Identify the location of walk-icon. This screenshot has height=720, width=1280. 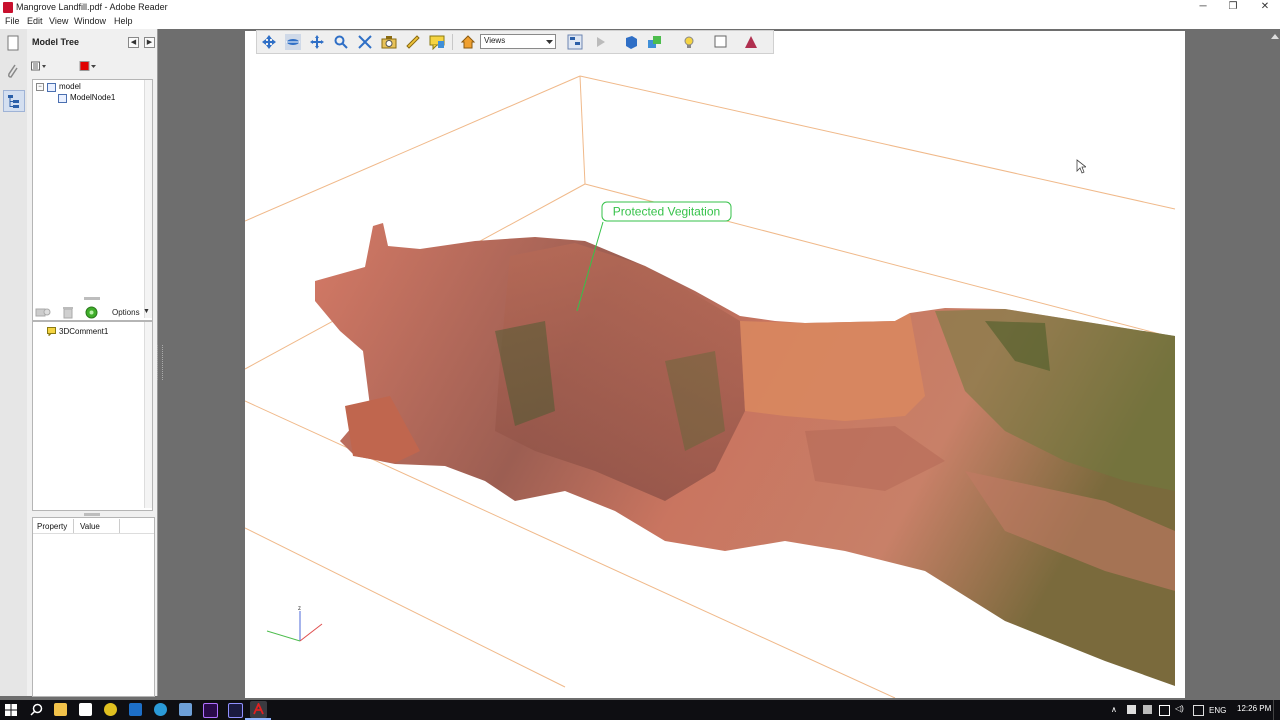
(365, 42).